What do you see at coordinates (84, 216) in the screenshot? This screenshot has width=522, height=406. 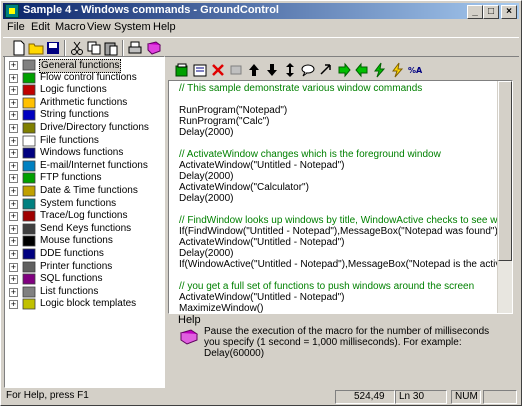 I see `tree-item: + Trace/Log functions` at bounding box center [84, 216].